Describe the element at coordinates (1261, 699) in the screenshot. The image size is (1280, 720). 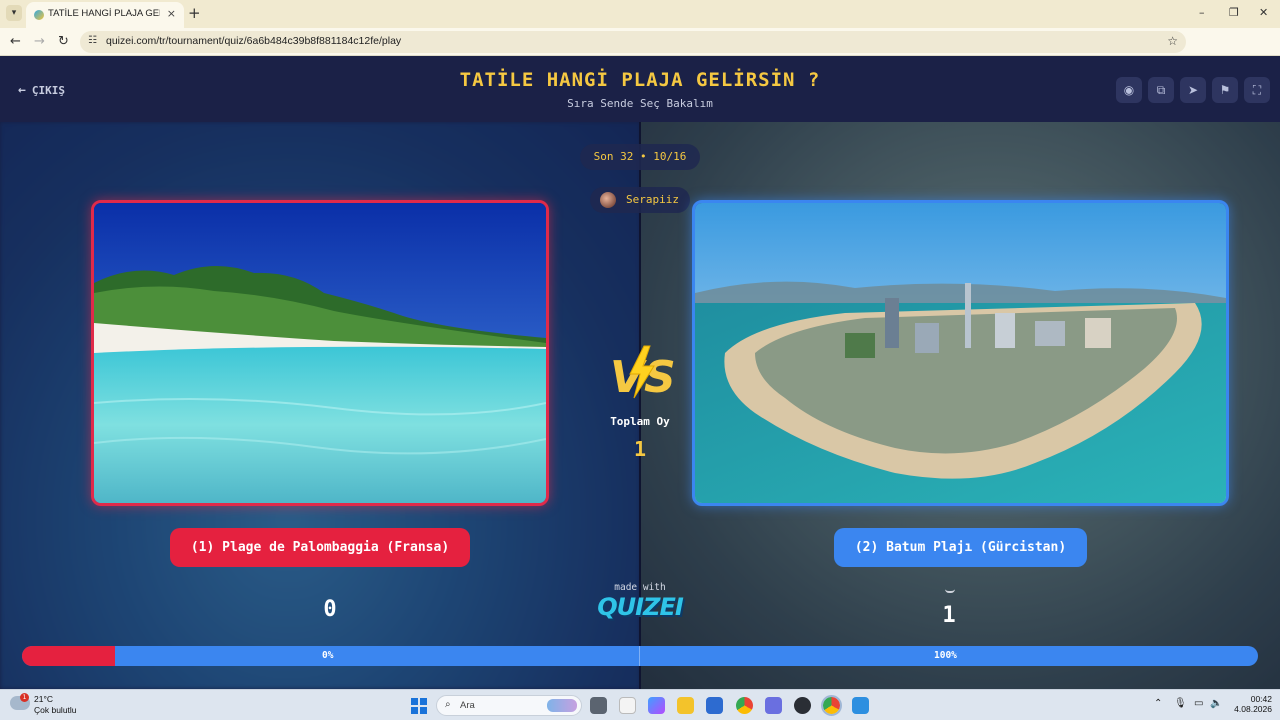
I see `clock-time: 00:42` at that location.